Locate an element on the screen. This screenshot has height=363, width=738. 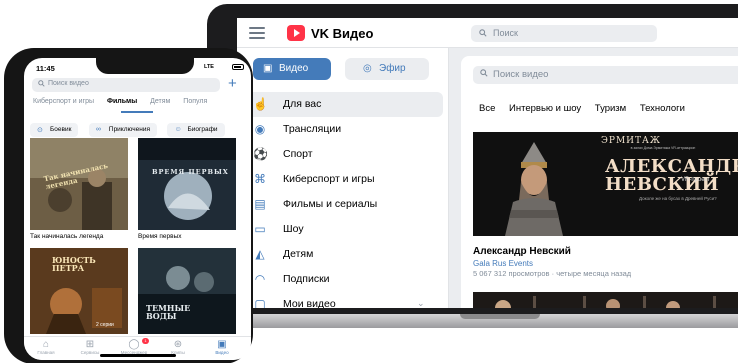
tabbar-label: Видео is located at coordinates (222, 352).